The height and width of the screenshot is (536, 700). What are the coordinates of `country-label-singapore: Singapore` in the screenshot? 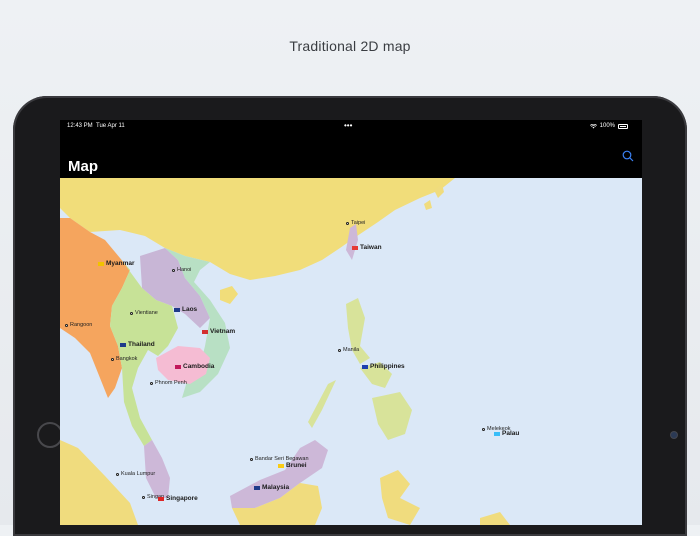 It's located at (178, 498).